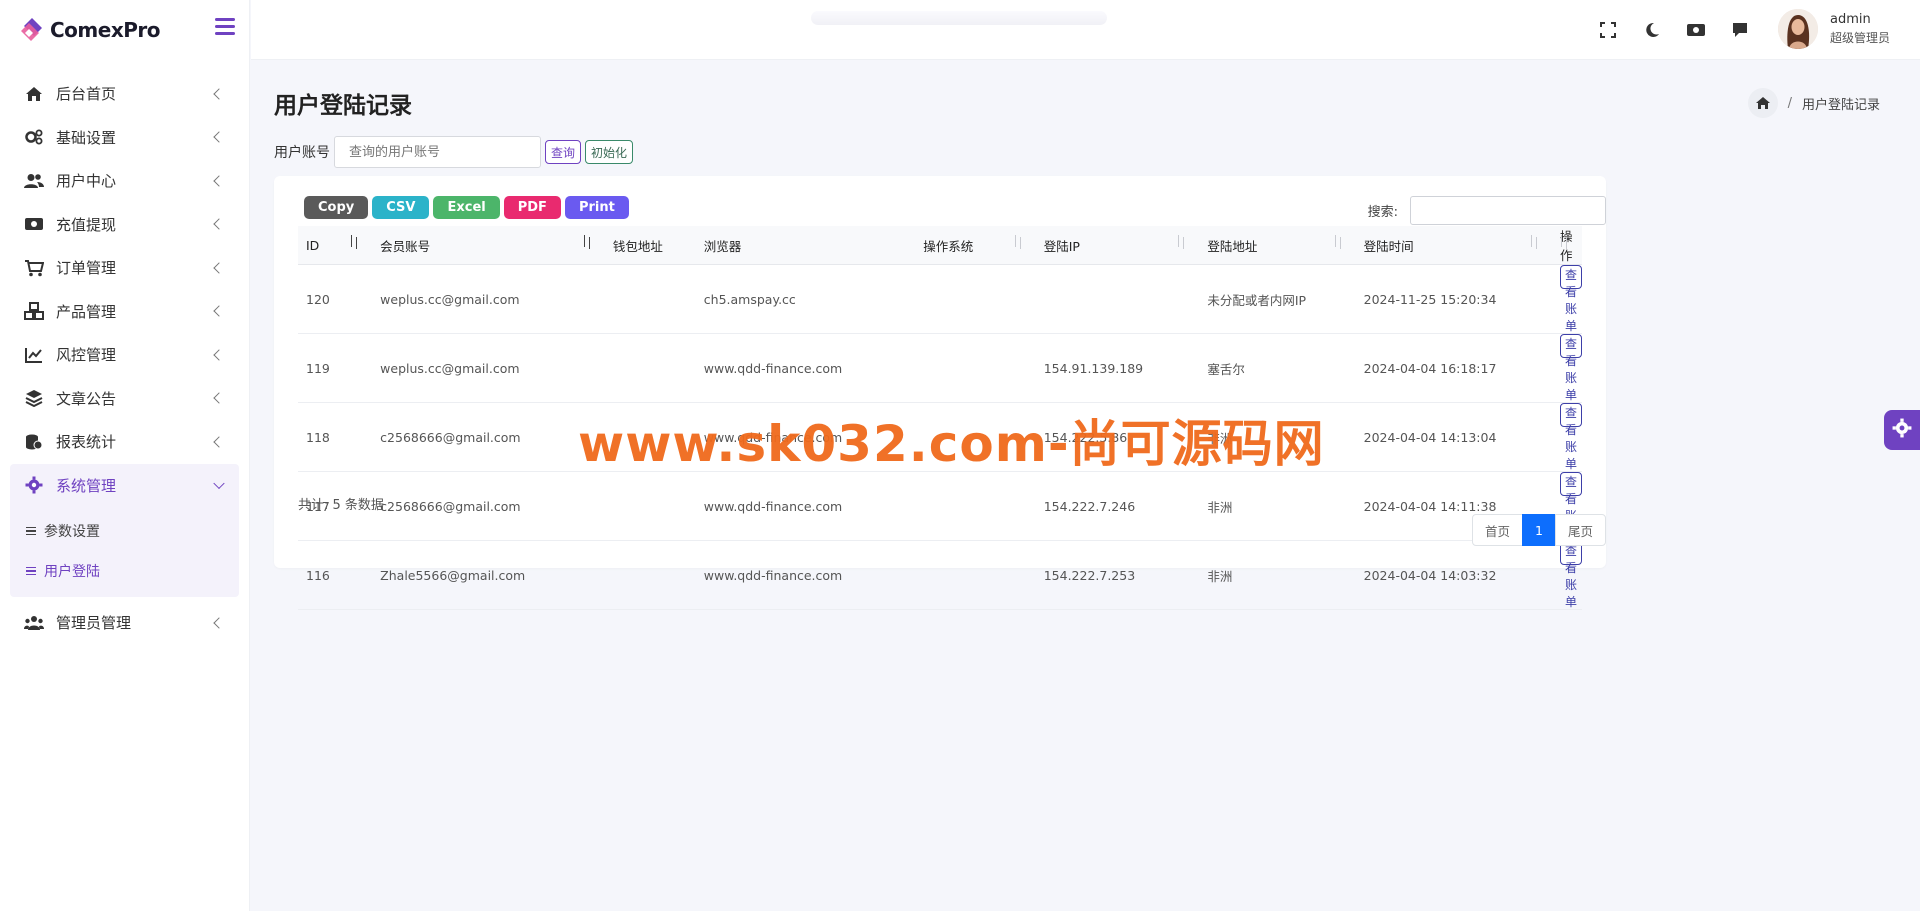 The image size is (1920, 911). What do you see at coordinates (1277, 245) in the screenshot?
I see `column-header-location: 登陆地址` at bounding box center [1277, 245].